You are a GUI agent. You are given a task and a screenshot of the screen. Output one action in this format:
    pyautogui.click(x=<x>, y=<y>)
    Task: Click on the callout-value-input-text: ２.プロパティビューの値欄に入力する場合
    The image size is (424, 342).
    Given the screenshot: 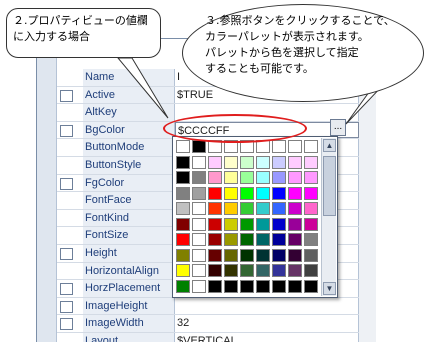 What is the action you would take?
    pyautogui.click(x=80, y=28)
    